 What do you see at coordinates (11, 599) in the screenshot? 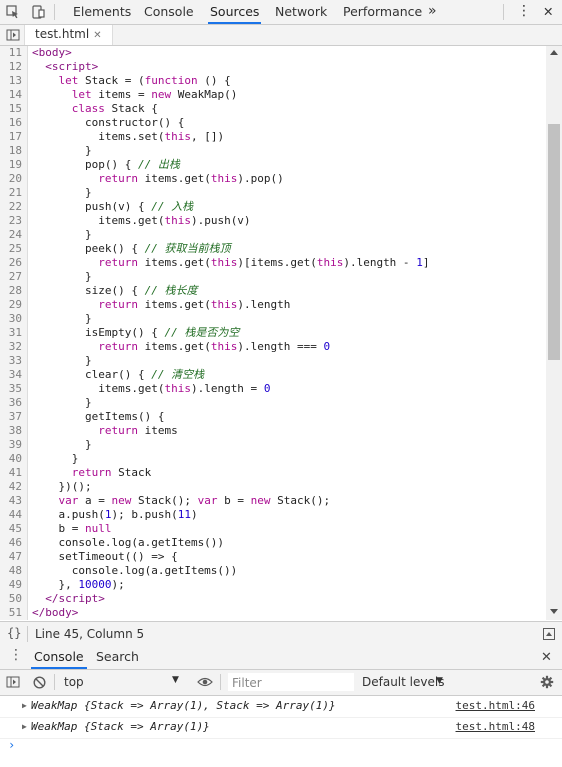
I see `line-number: 50` at bounding box center [11, 599].